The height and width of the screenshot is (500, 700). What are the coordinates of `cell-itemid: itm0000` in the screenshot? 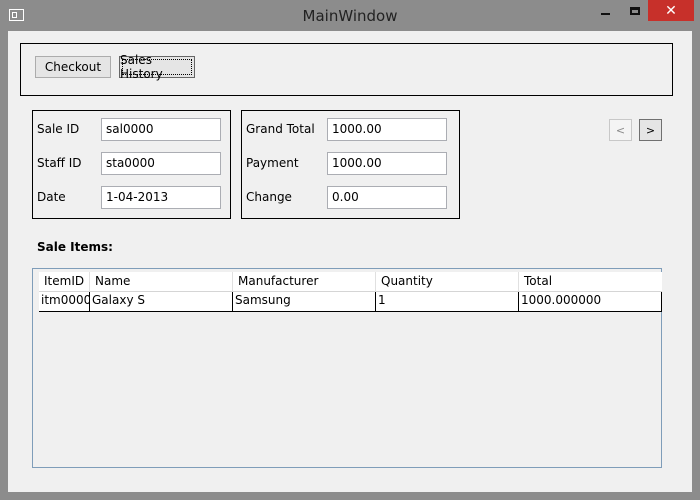 It's located at (64, 301).